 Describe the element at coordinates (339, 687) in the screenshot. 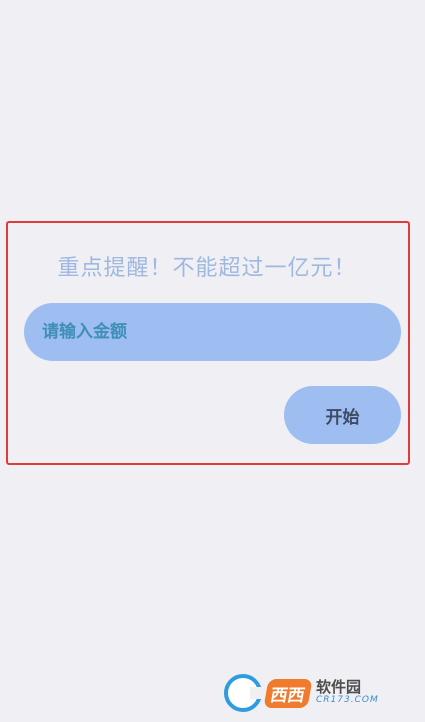

I see `watermark-title: 软件园` at that location.